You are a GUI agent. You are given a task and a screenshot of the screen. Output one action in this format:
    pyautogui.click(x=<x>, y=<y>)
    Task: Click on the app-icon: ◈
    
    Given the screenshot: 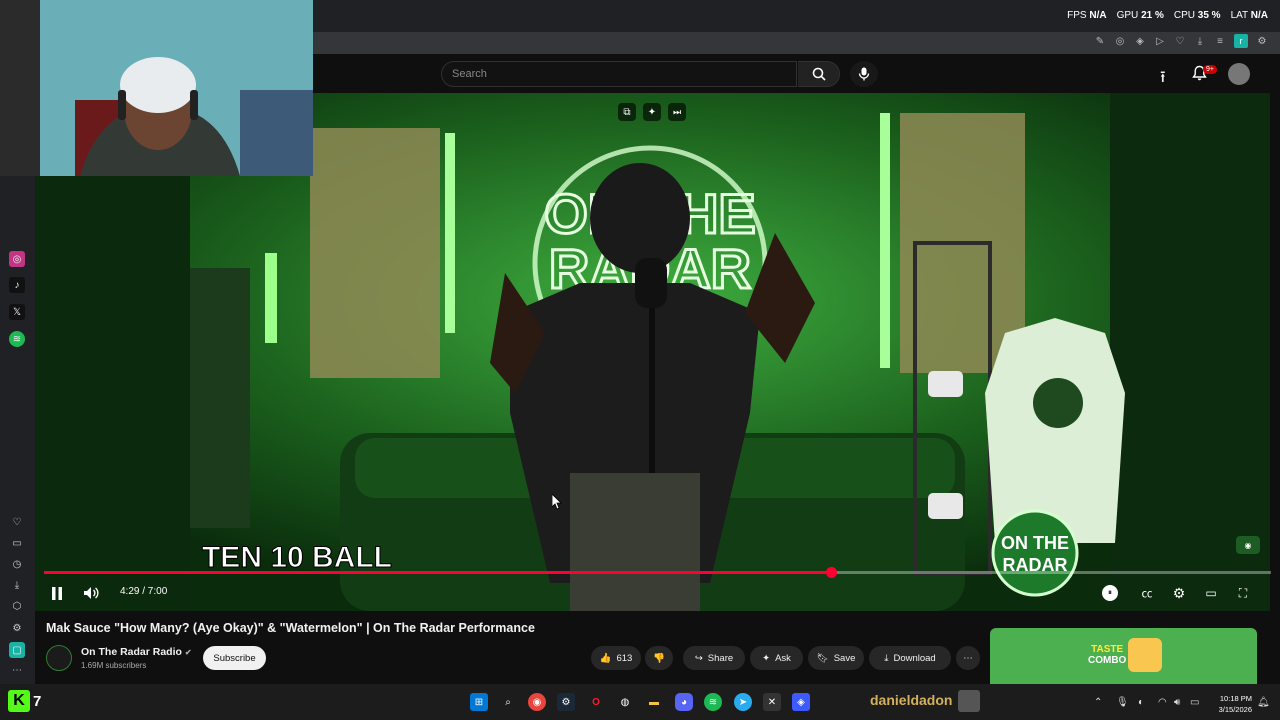 What is the action you would take?
    pyautogui.click(x=801, y=702)
    